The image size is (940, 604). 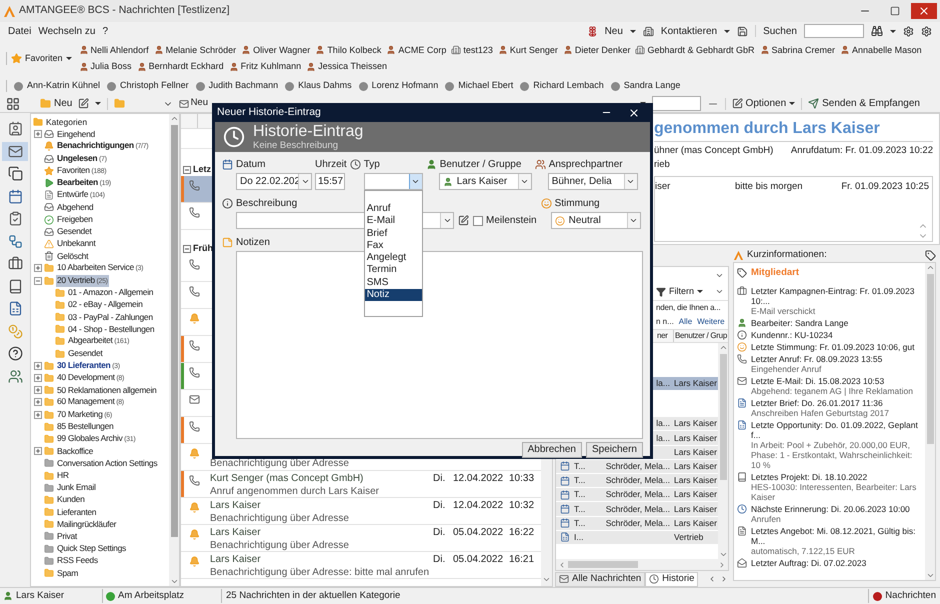 I want to click on info-detail: Anschreiben Hafen Geburtstag 2017, so click(x=820, y=413).